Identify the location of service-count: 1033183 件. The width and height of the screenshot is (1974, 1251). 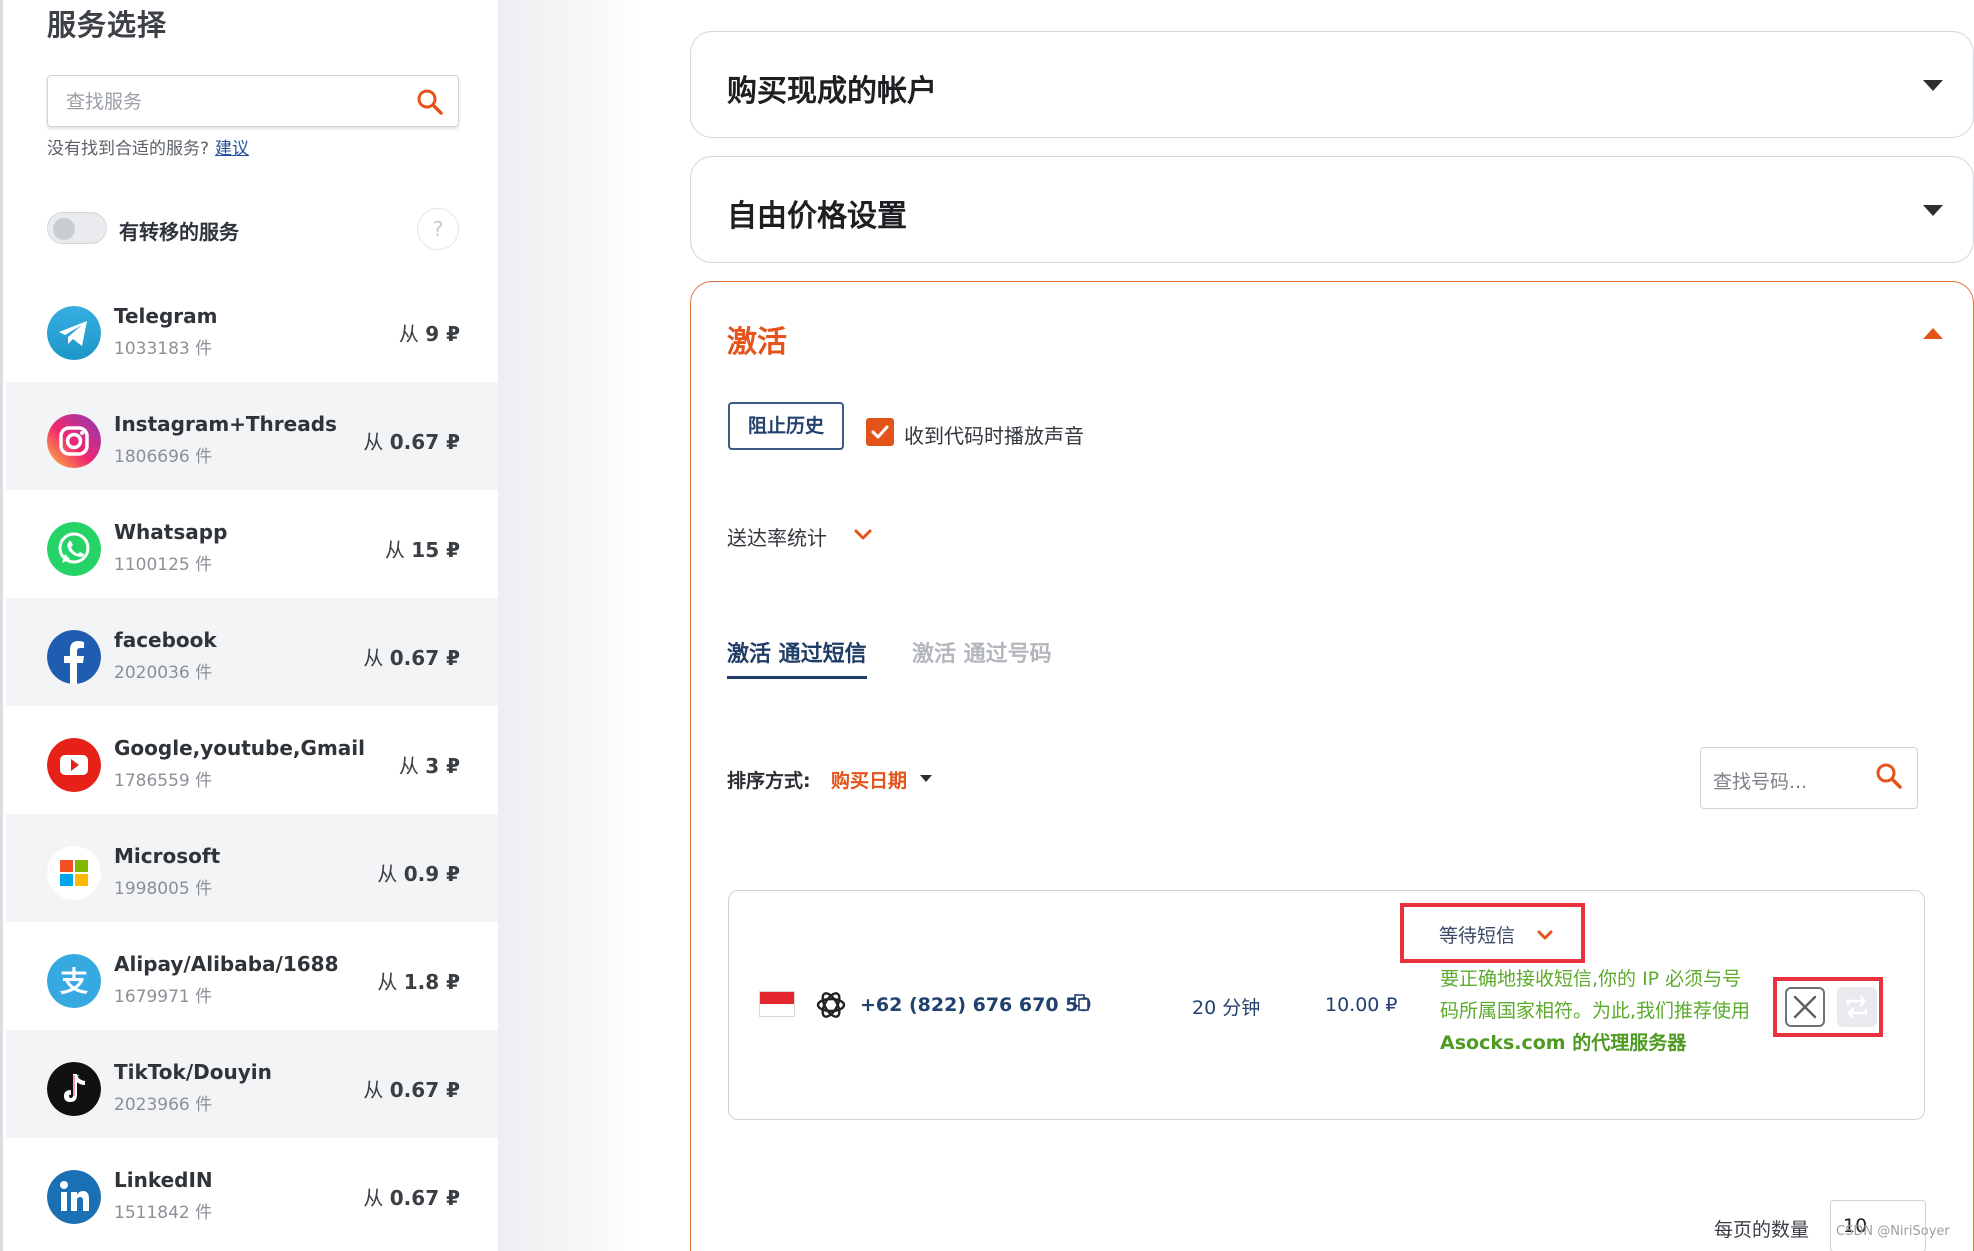
(163, 349).